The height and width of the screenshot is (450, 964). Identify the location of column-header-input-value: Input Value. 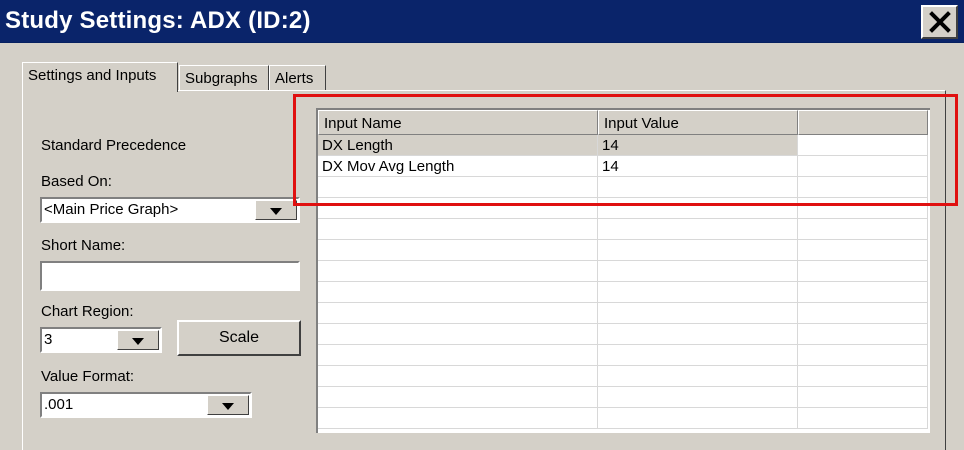
(698, 122).